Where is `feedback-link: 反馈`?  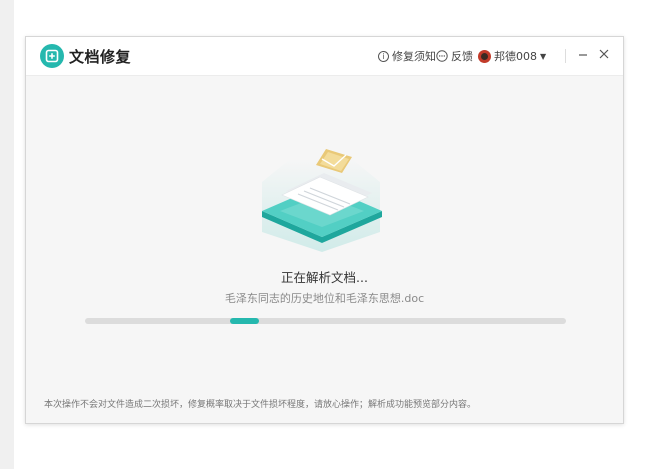
feedback-link: 反馈 is located at coordinates (454, 56).